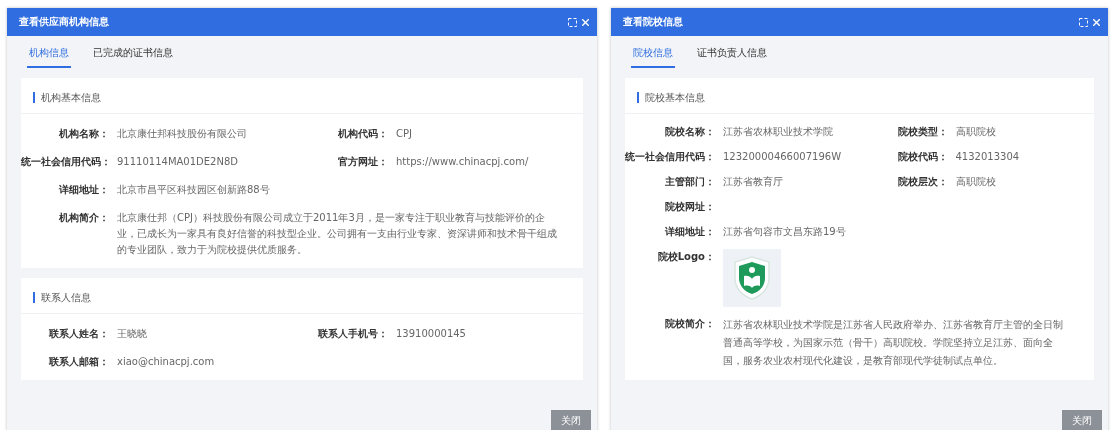  Describe the element at coordinates (404, 134) in the screenshot. I see `field-value: CPJ` at that location.